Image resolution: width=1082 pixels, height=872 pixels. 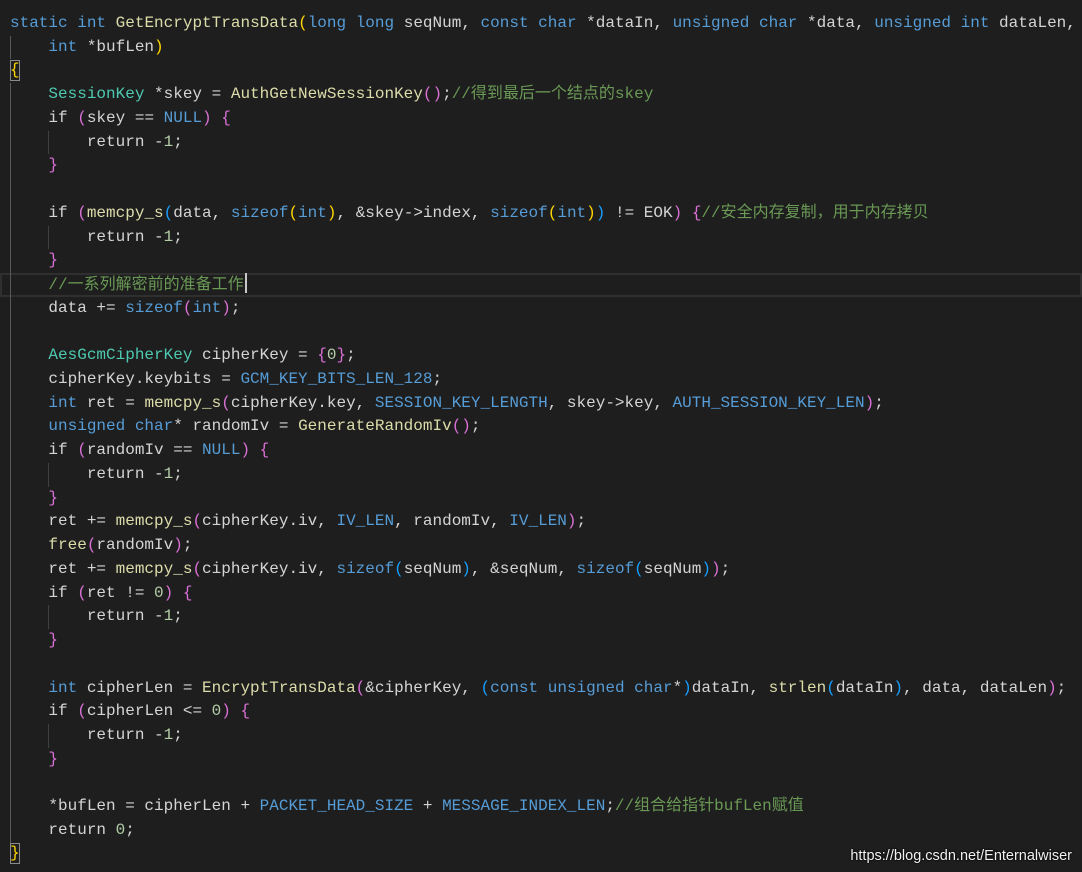 What do you see at coordinates (538, 521) in the screenshot?
I see `keyword: IV_LEN` at bounding box center [538, 521].